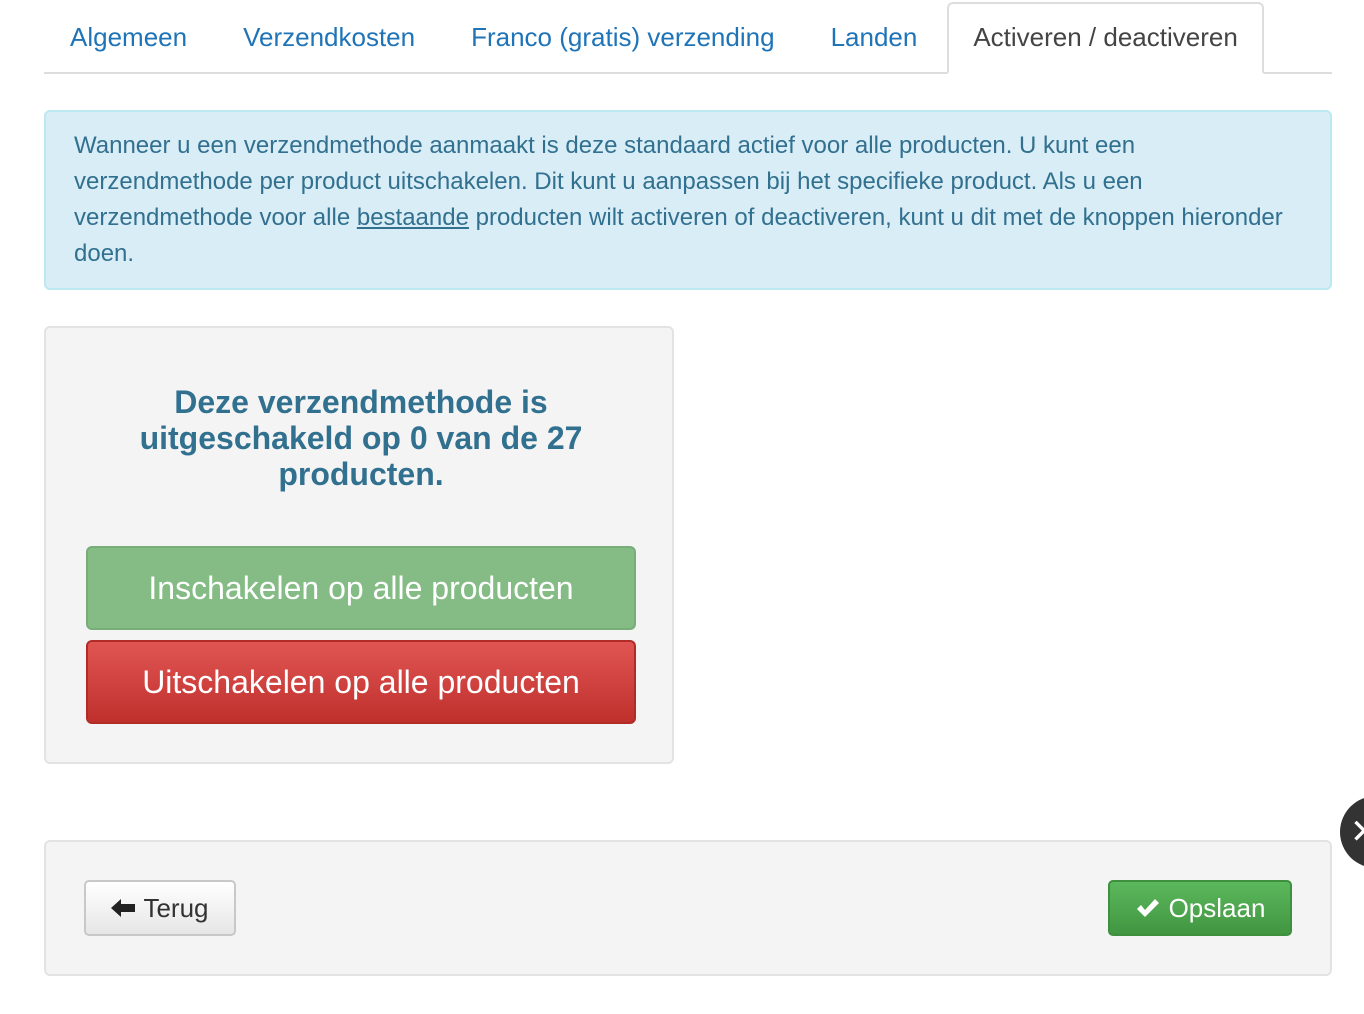 The image size is (1364, 1014). I want to click on save-button-label: Opslaan, so click(1217, 907).